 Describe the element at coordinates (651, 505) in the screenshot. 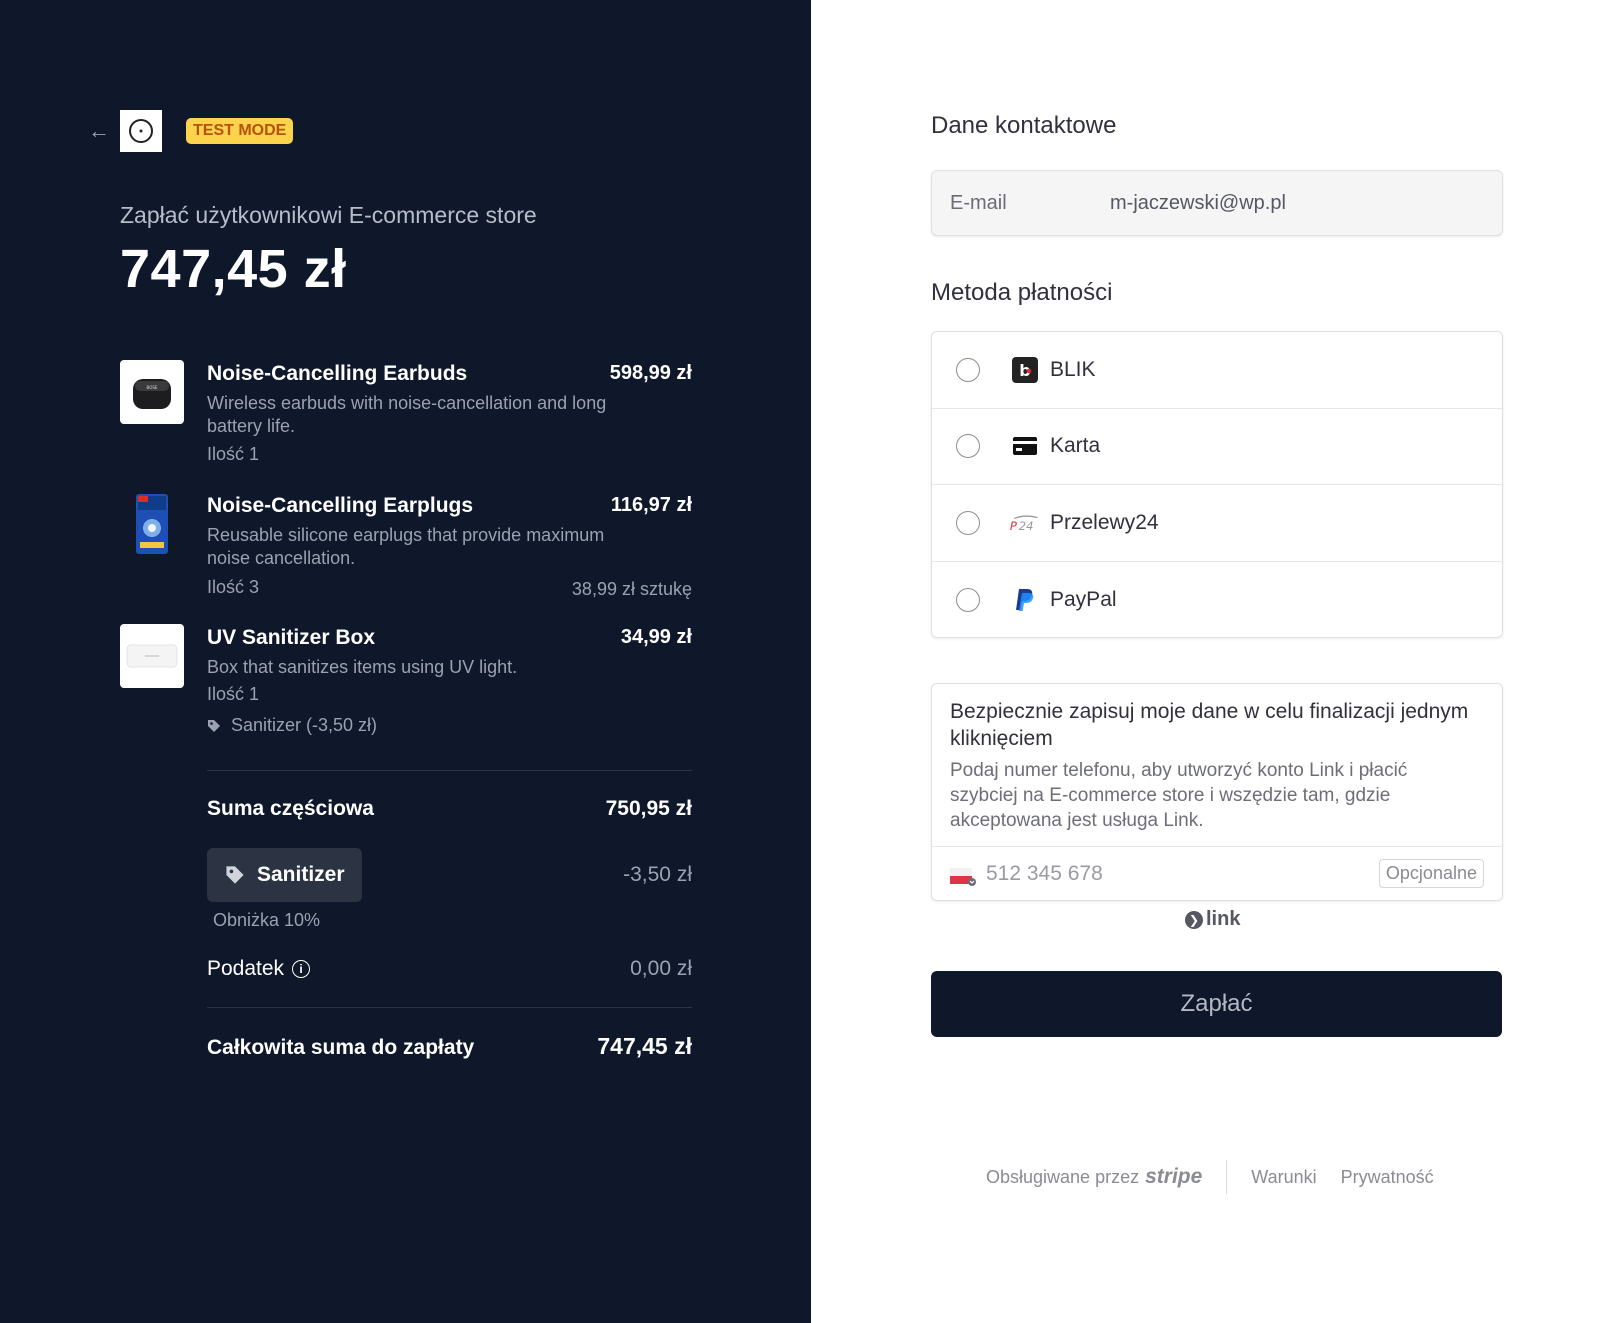

I see `item-price: 116,97 zł` at that location.